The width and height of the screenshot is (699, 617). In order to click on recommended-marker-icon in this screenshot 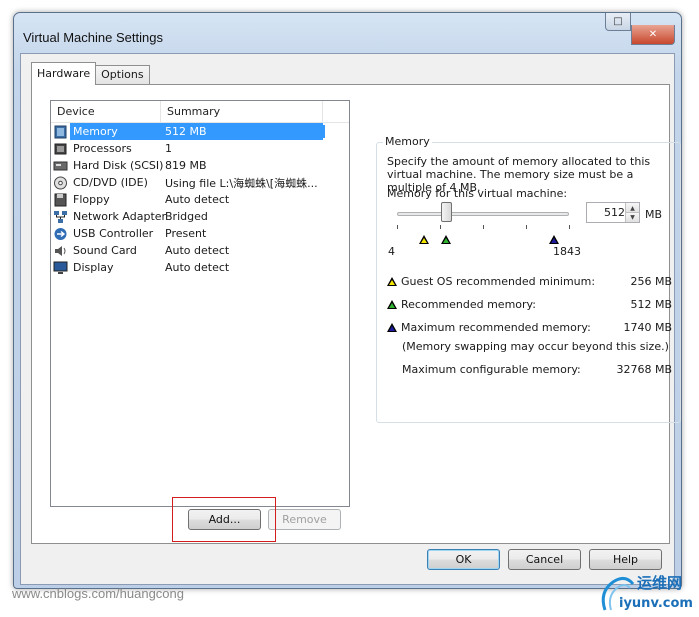, I will do `click(446, 239)`.